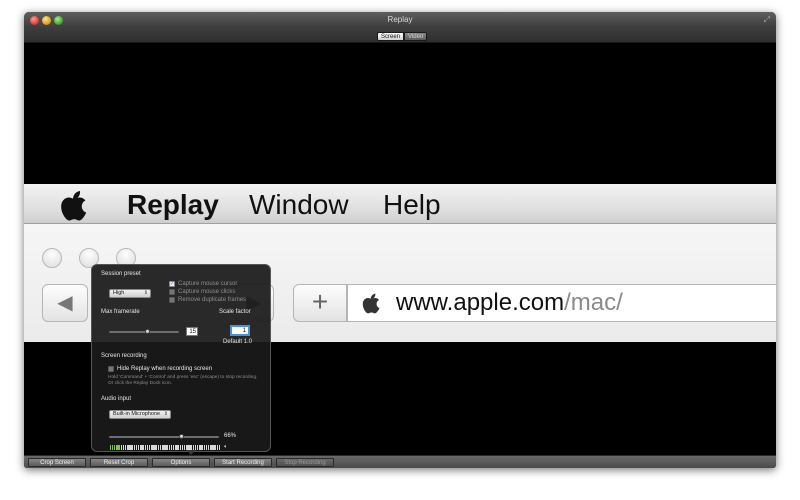 The image size is (800, 500). What do you see at coordinates (116, 399) in the screenshot?
I see `audio-input-label: Audio input` at bounding box center [116, 399].